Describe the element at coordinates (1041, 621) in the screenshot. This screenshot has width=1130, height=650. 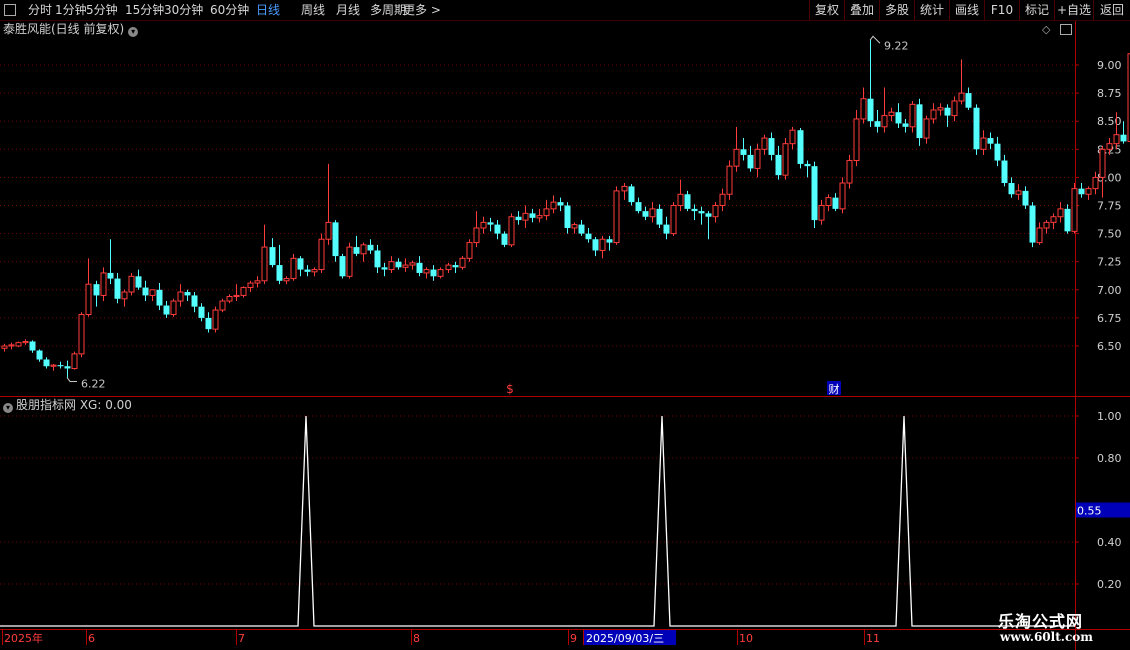
I see `watermark-title: 乐淘公式网` at that location.